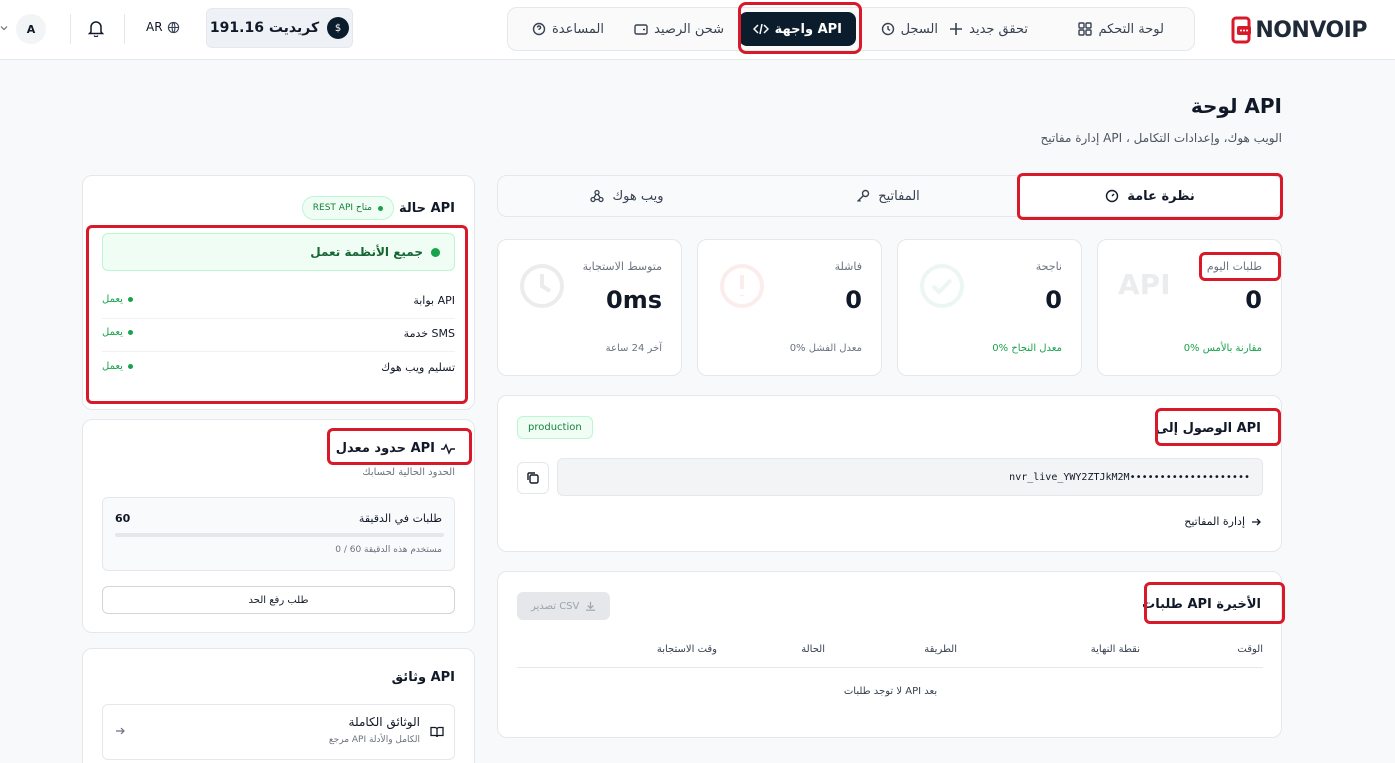 This screenshot has height=763, width=1395. I want to click on export-csv-button: تصدير CSV, so click(564, 606).